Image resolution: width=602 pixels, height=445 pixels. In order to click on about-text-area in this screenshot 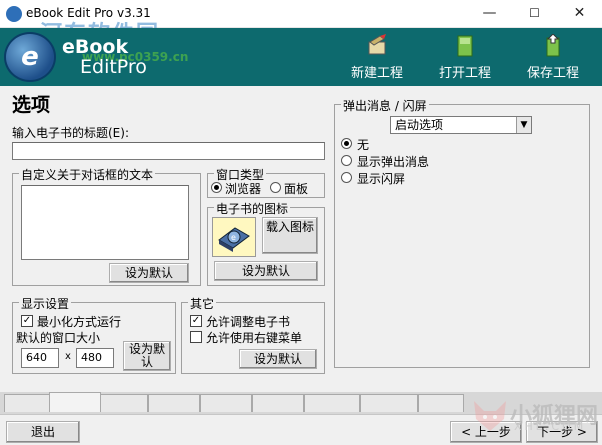, I will do `click(105, 222)`.